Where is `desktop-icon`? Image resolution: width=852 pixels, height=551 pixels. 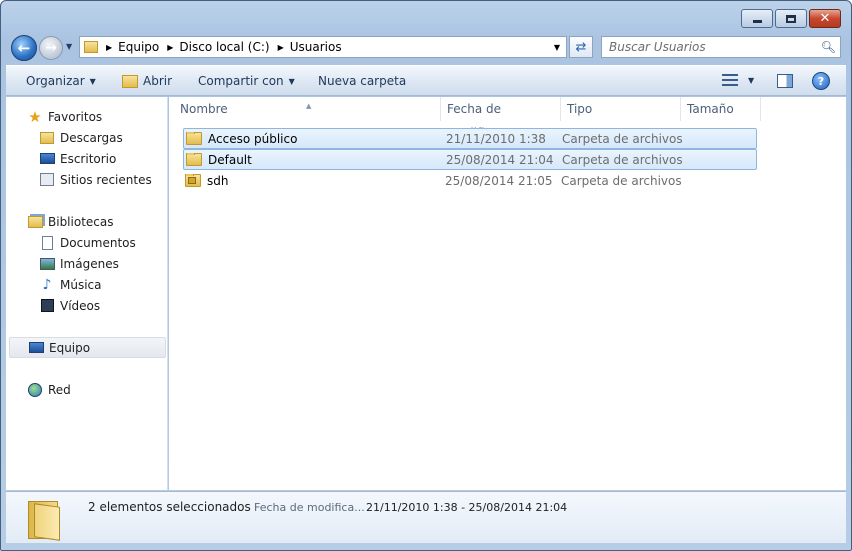
desktop-icon is located at coordinates (47, 159).